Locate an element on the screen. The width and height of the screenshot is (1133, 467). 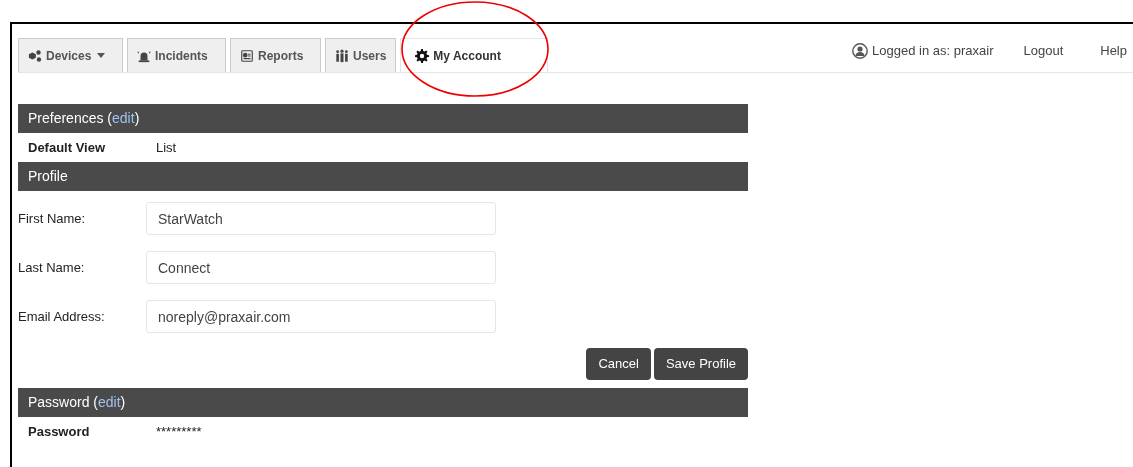
field-label: First Name: is located at coordinates (52, 218).